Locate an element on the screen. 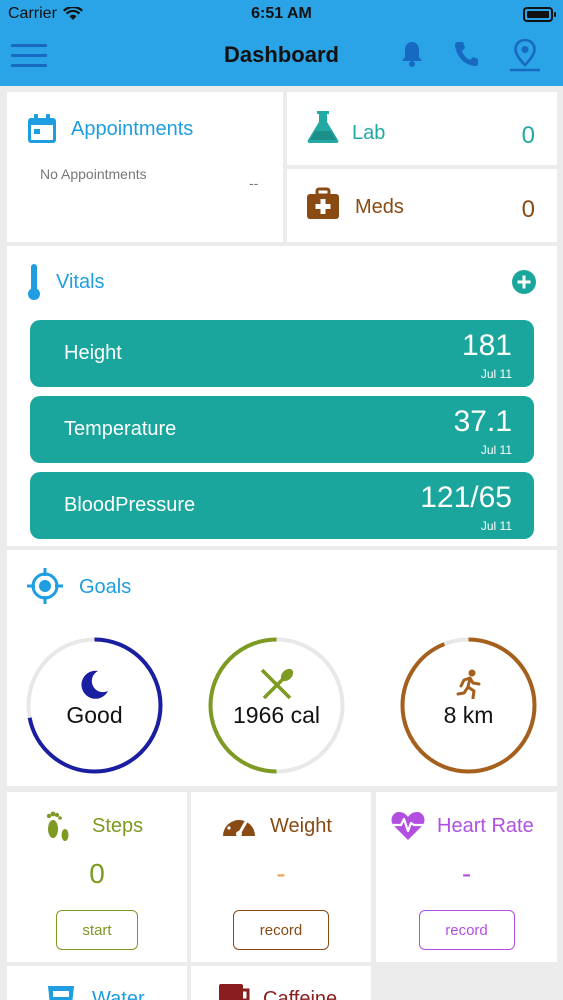 The width and height of the screenshot is (563, 1000). goals-title: Goals is located at coordinates (105, 587).